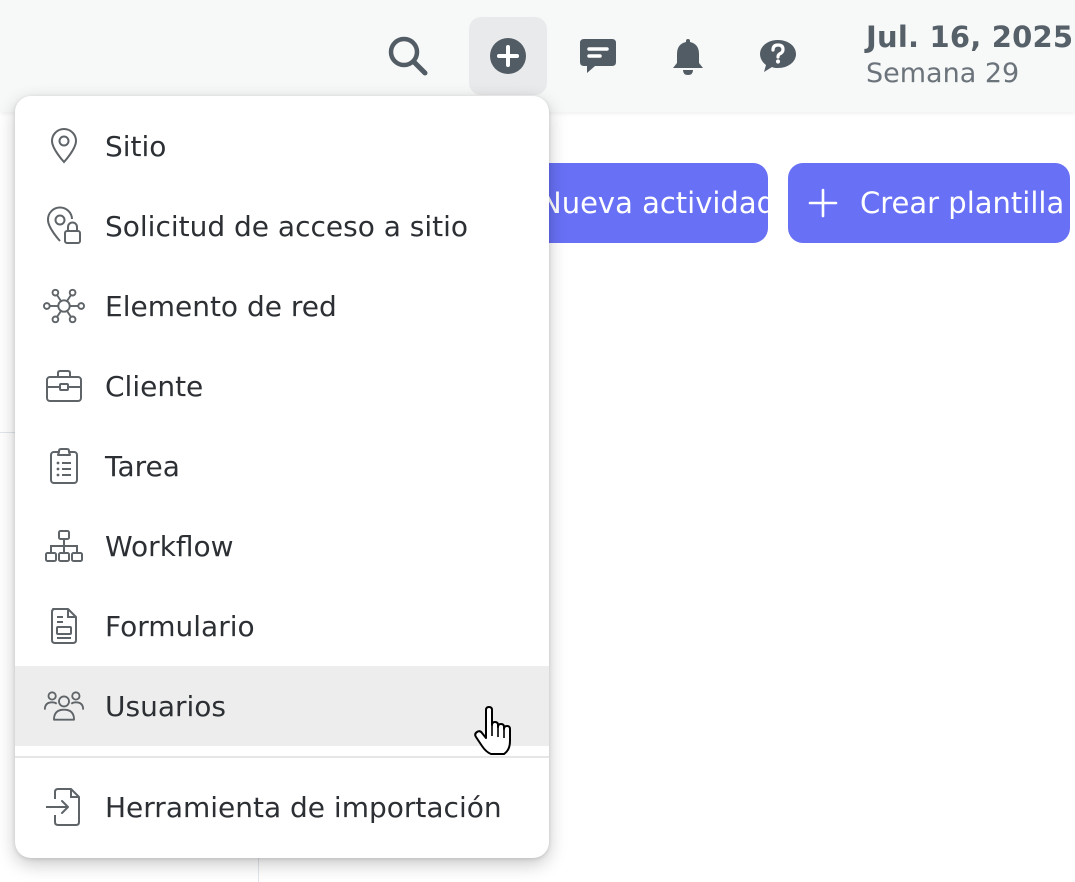  I want to click on hierarchy-icon, so click(64, 546).